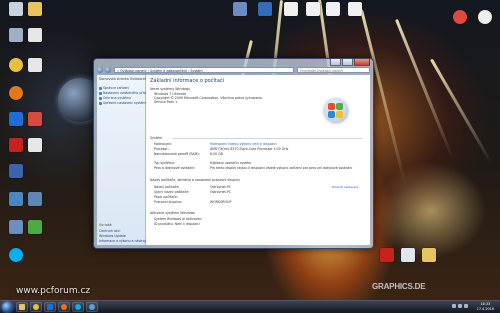 This screenshot has width=500, height=313. I want to click on taskbar-skype-button, so click(78, 307).